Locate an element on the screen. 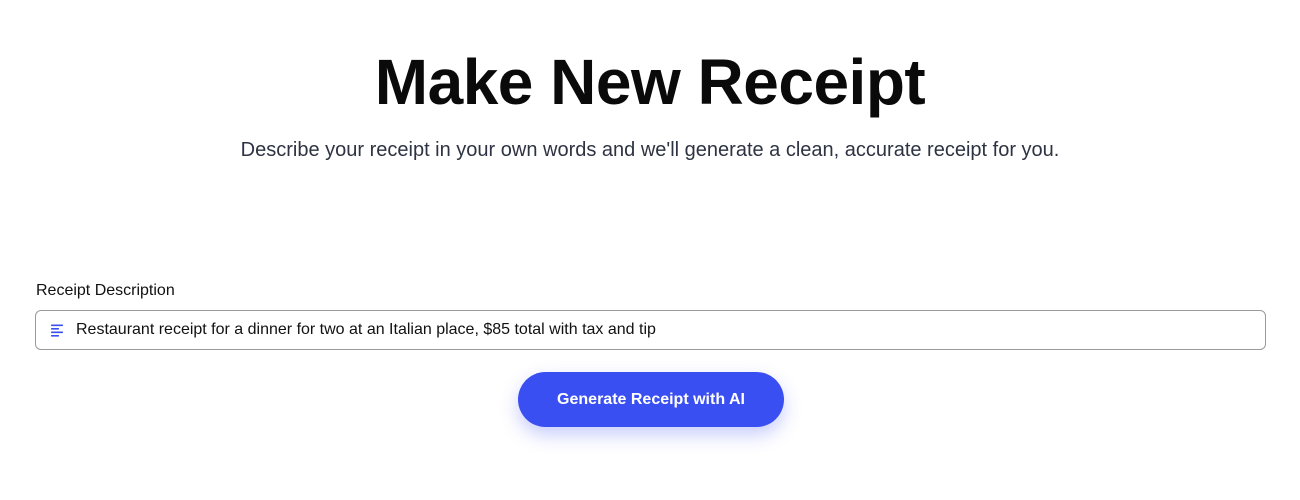 The height and width of the screenshot is (500, 1300). receipt-description-input is located at coordinates (651, 330).